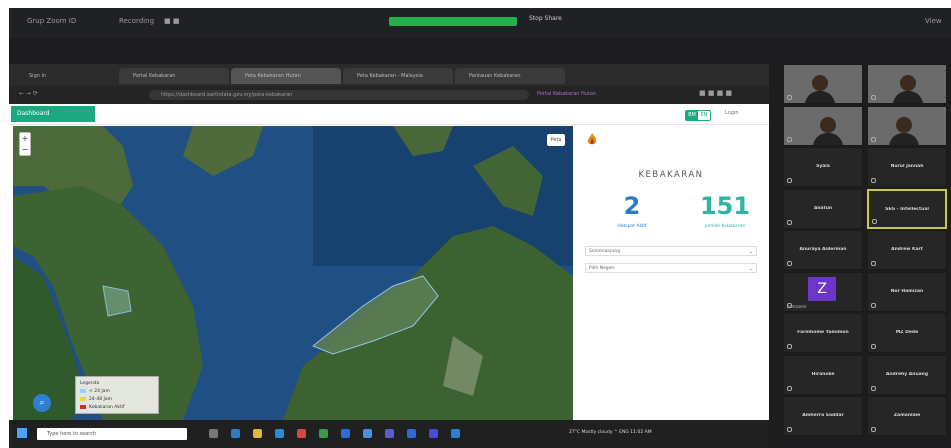 The width and height of the screenshot is (951, 448). What do you see at coordinates (286, 76) in the screenshot?
I see `browser-tab-active: Peta Kebakaran Hutan` at bounding box center [286, 76].